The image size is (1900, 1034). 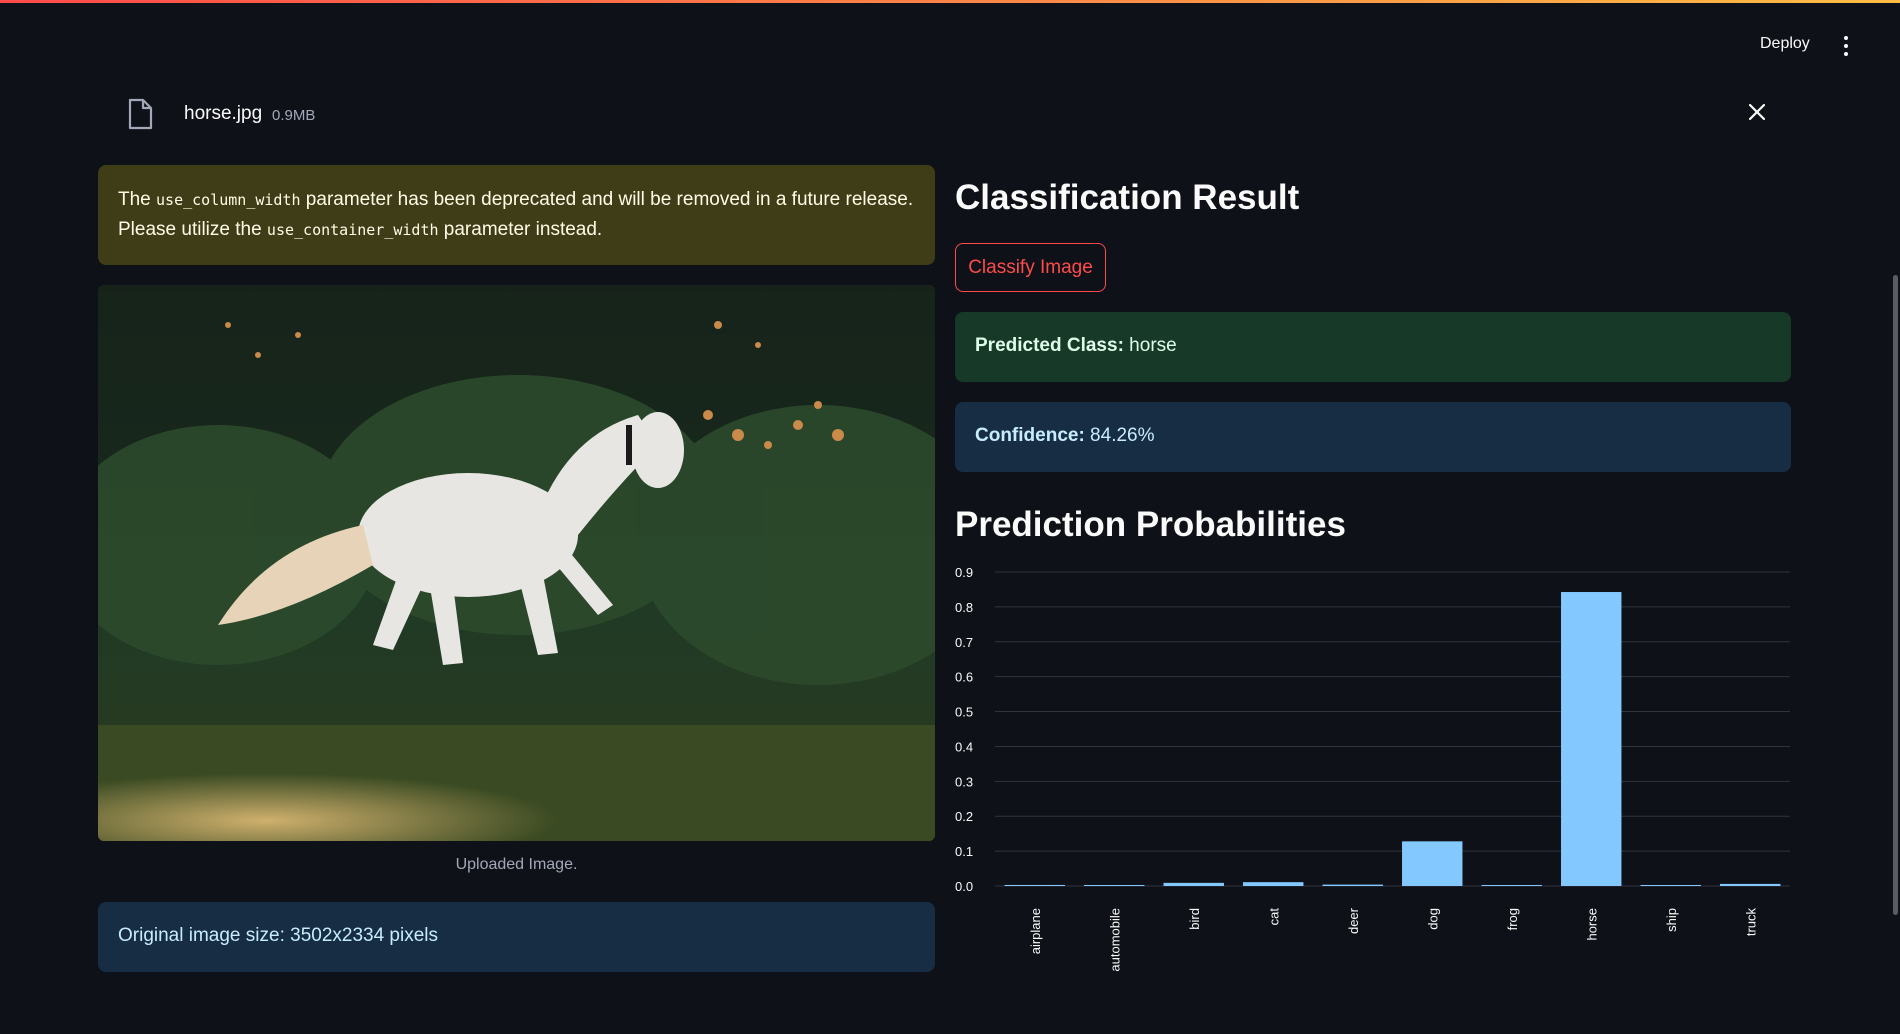 What do you see at coordinates (516, 864) in the screenshot?
I see `image-caption: Uploaded Image.` at bounding box center [516, 864].